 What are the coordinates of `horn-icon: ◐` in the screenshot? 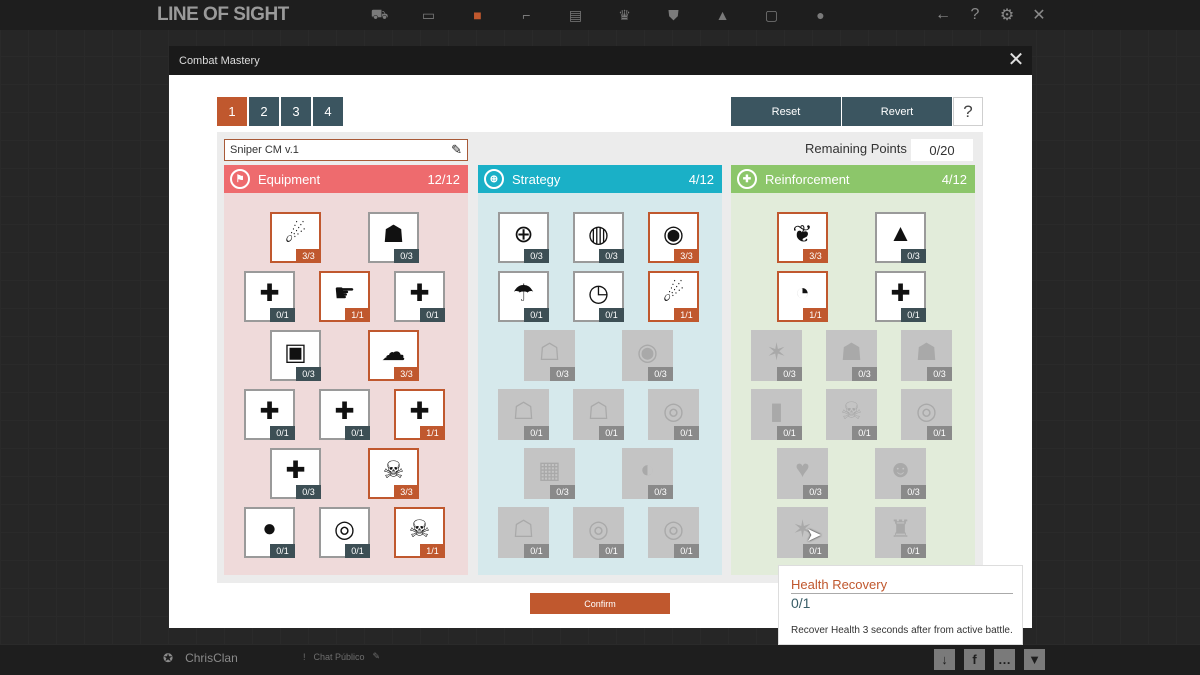 It's located at (647, 469).